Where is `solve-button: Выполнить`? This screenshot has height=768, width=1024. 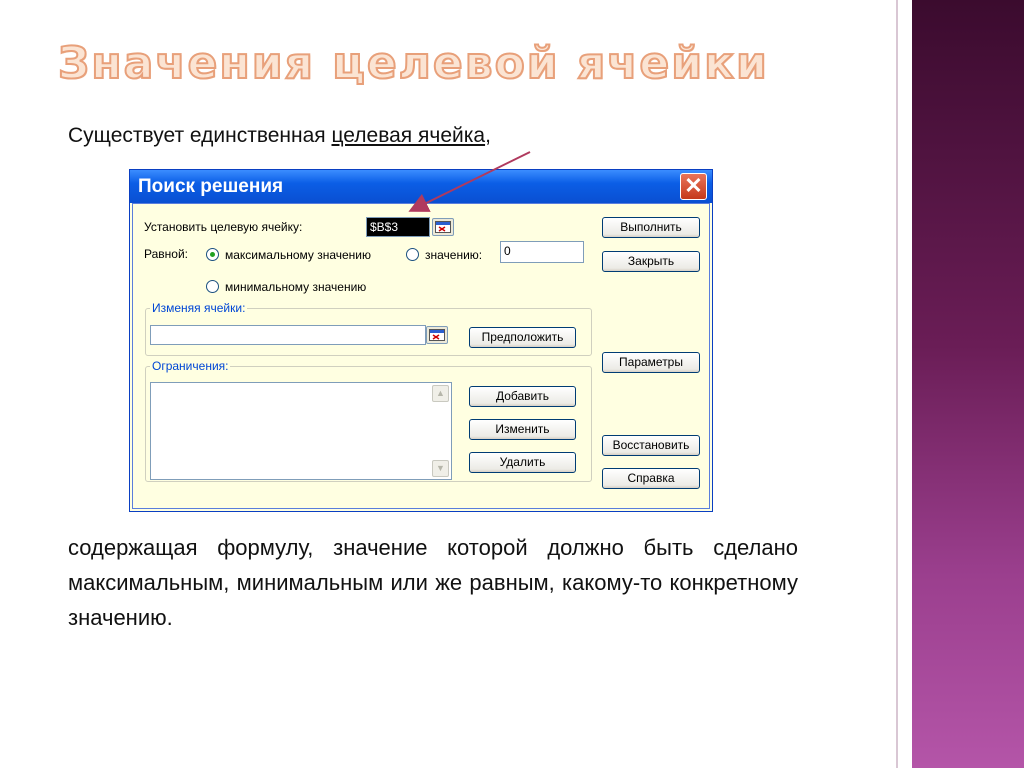
solve-button: Выполнить is located at coordinates (651, 227).